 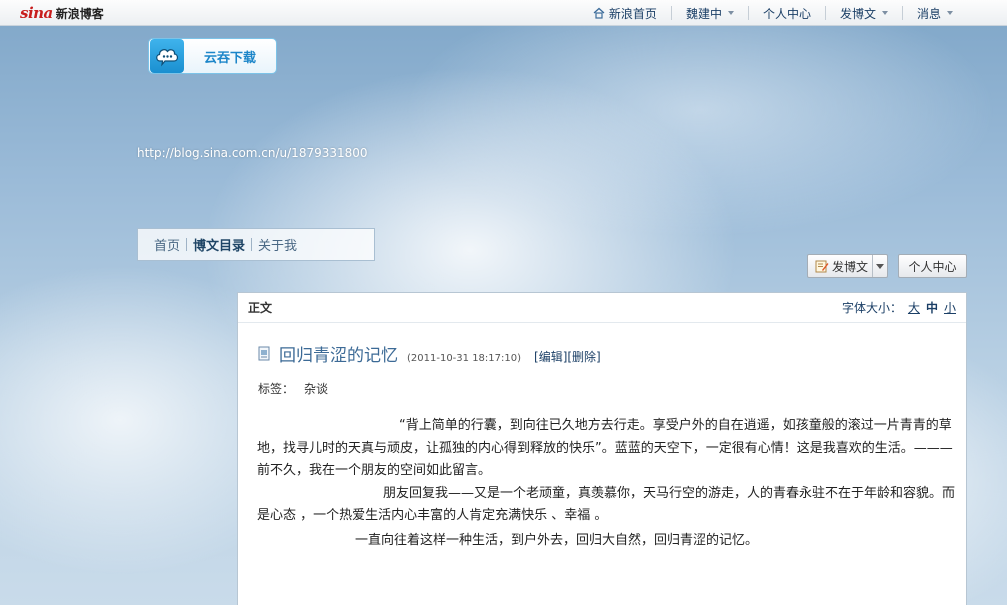 What do you see at coordinates (79, 13) in the screenshot?
I see `logo-text: 新浪博客` at bounding box center [79, 13].